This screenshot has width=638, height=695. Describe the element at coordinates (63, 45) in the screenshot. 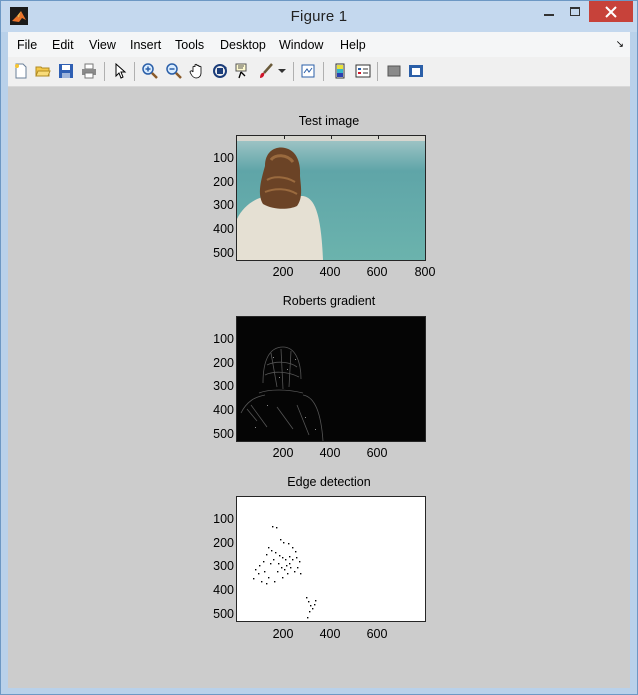

I see `menu-edit: Edit` at that location.